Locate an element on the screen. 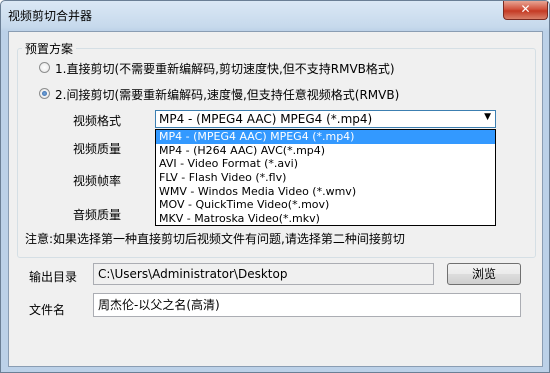 The width and height of the screenshot is (550, 373). chevron-down-icon: ▼ is located at coordinates (487, 117).